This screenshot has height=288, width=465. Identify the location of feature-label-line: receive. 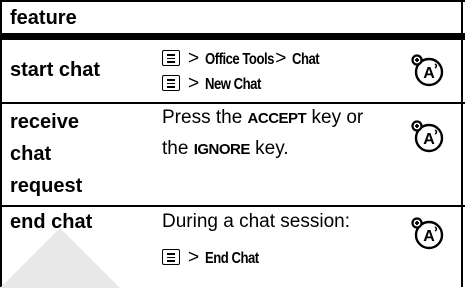
(44, 122).